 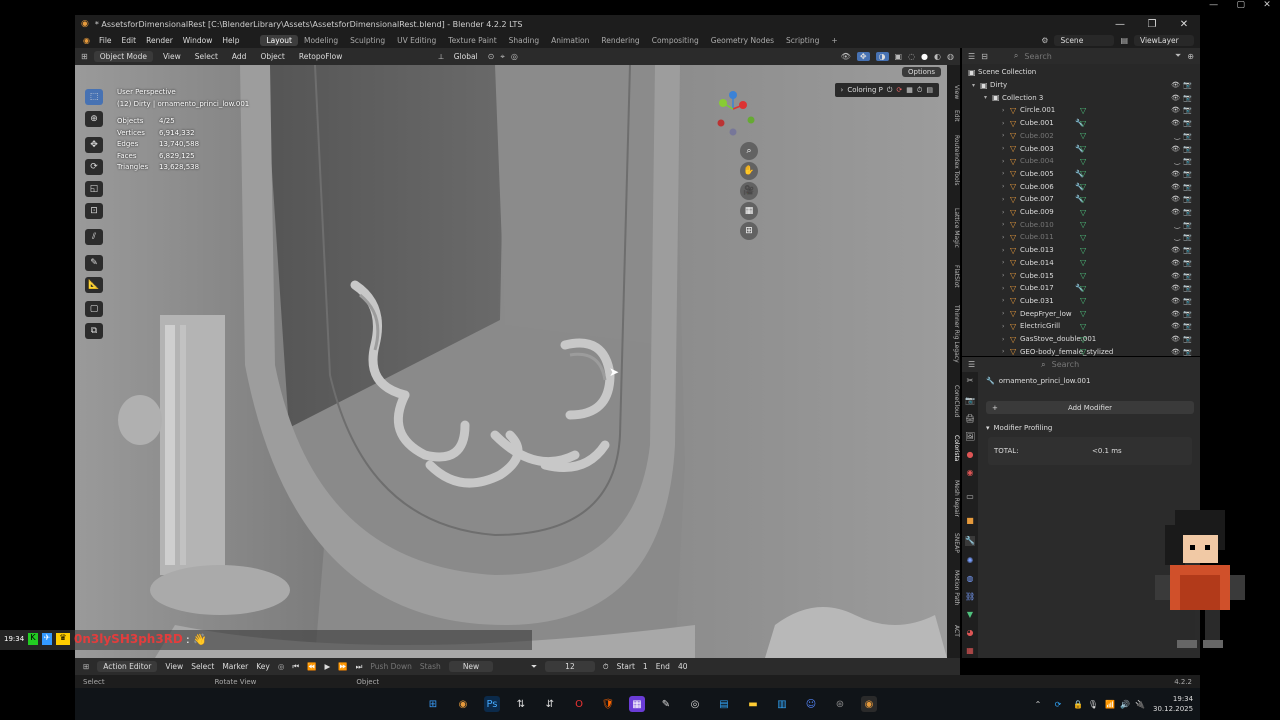 What do you see at coordinates (970, 473) in the screenshot?
I see `world-tab-icon: ◉` at bounding box center [970, 473].